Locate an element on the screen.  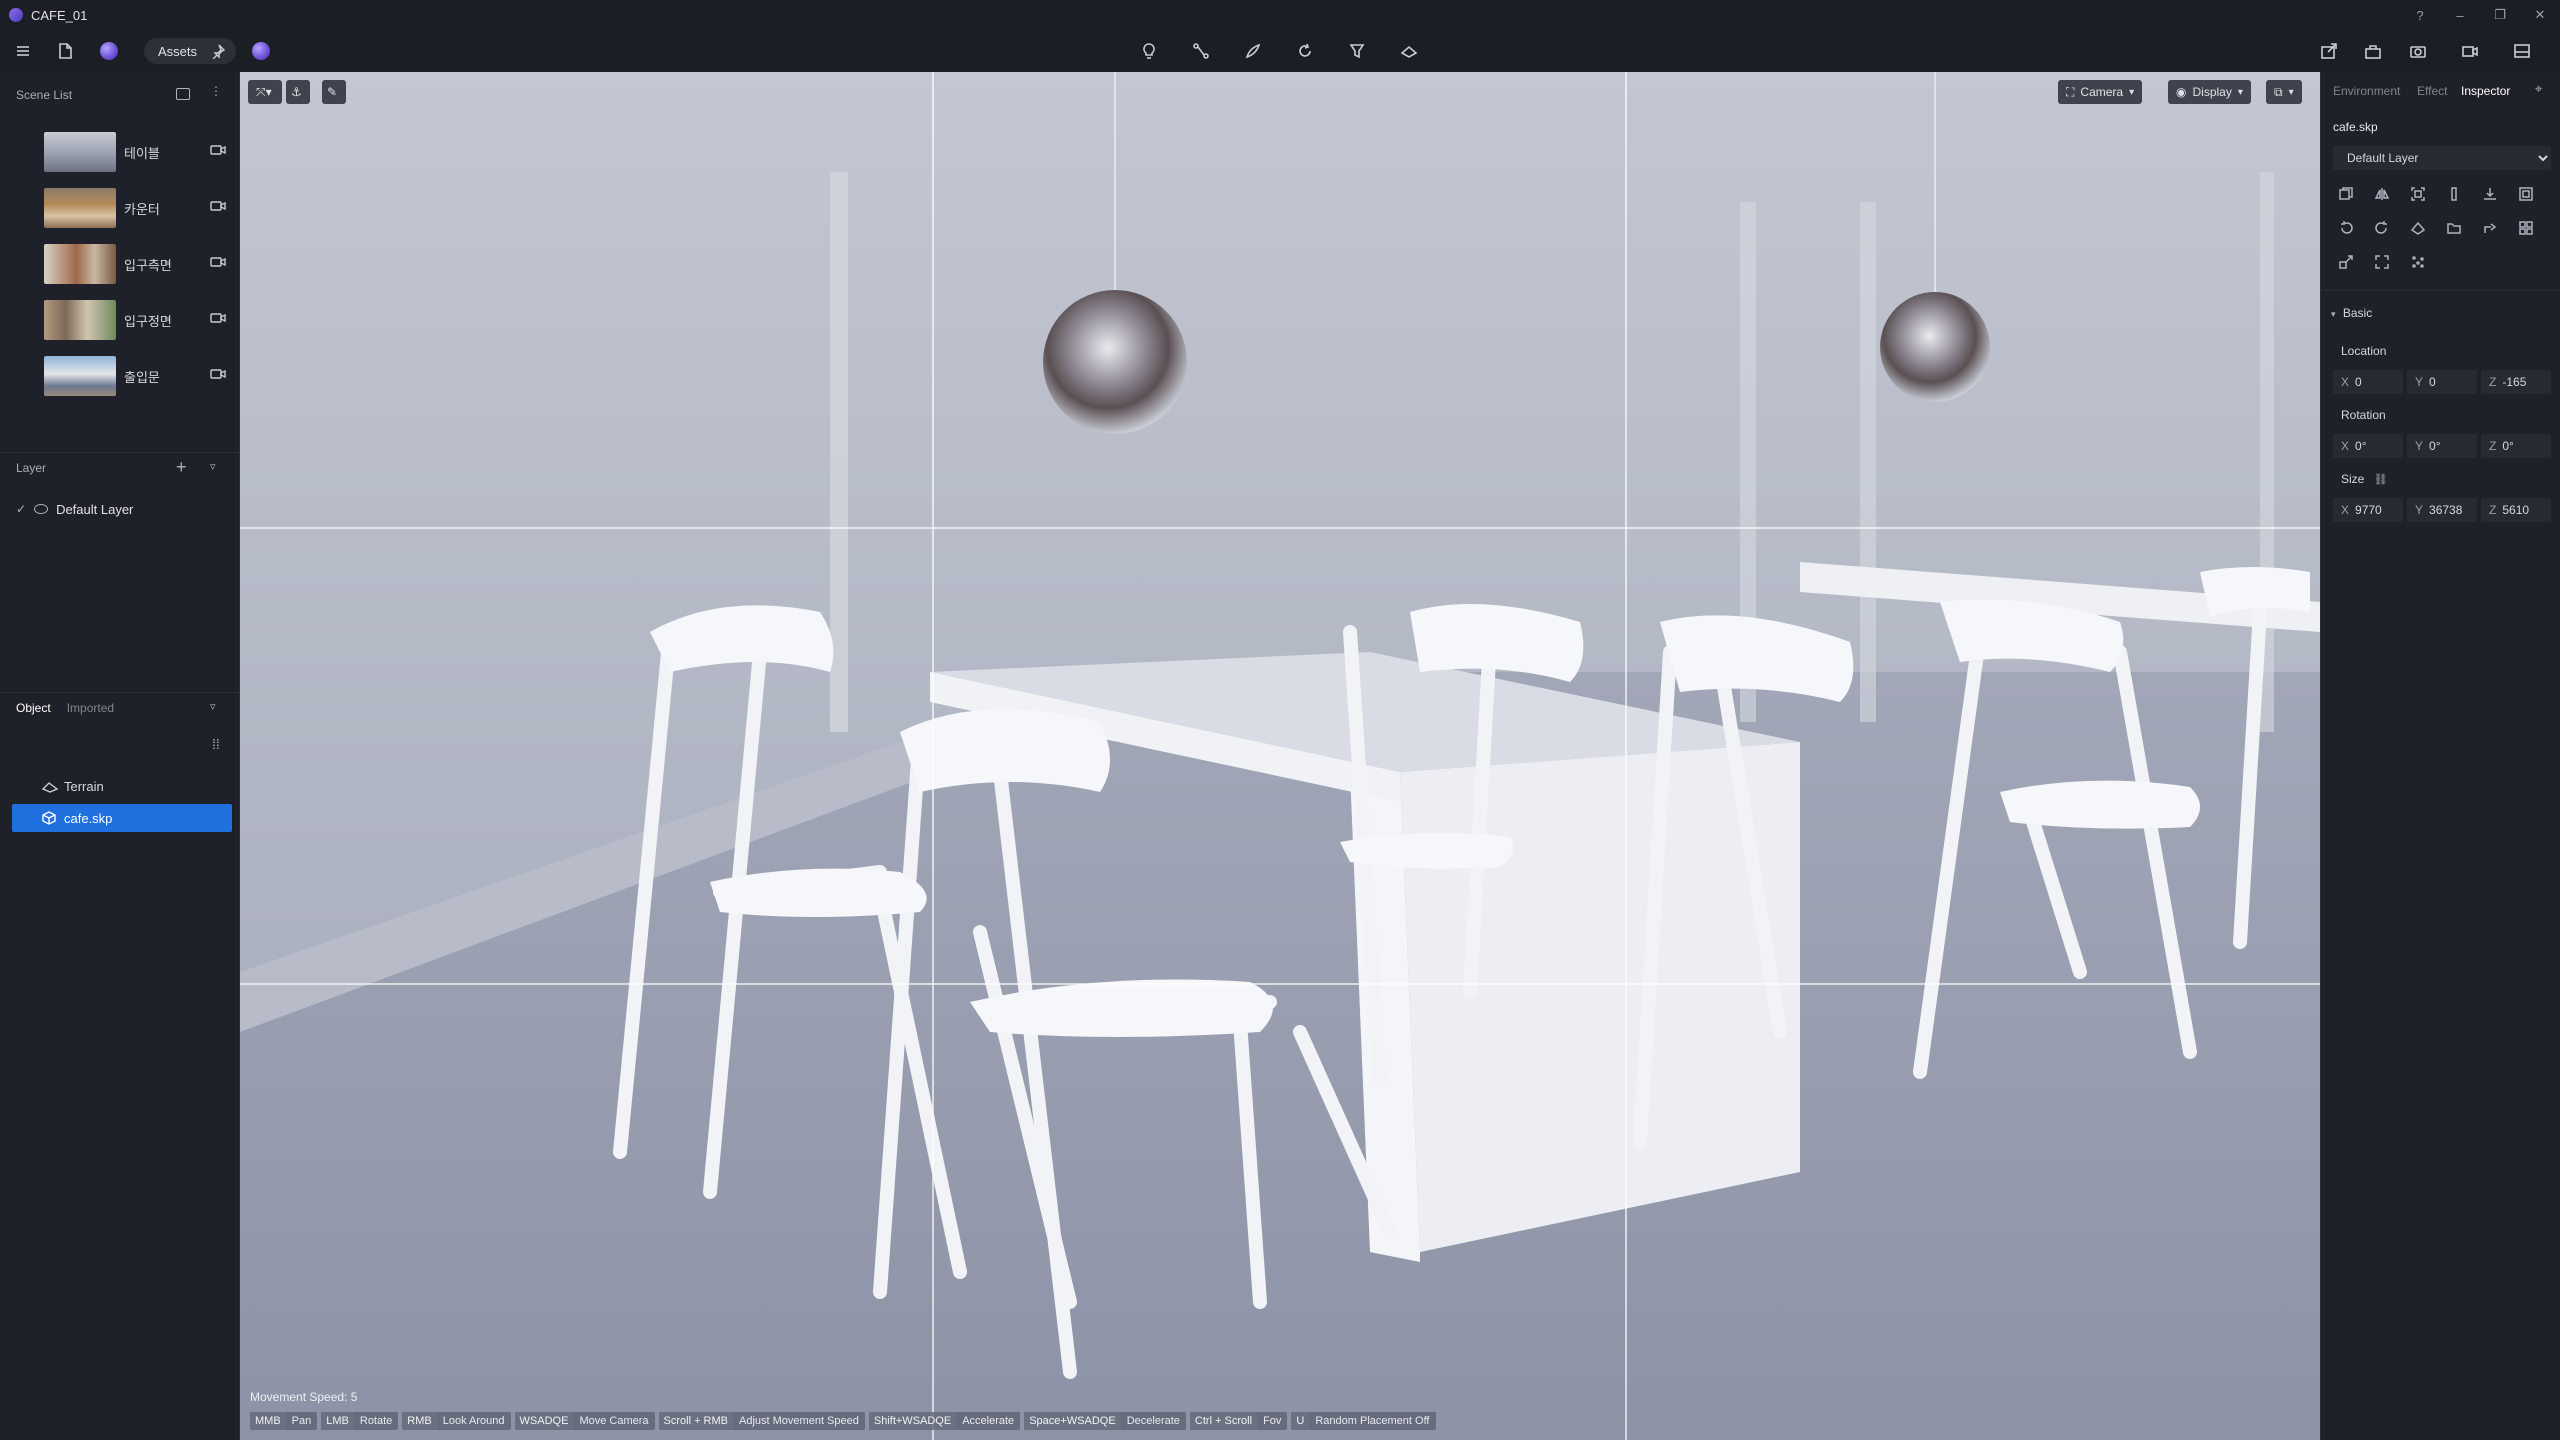
add-layer-icon: + is located at coordinates (181, 467).